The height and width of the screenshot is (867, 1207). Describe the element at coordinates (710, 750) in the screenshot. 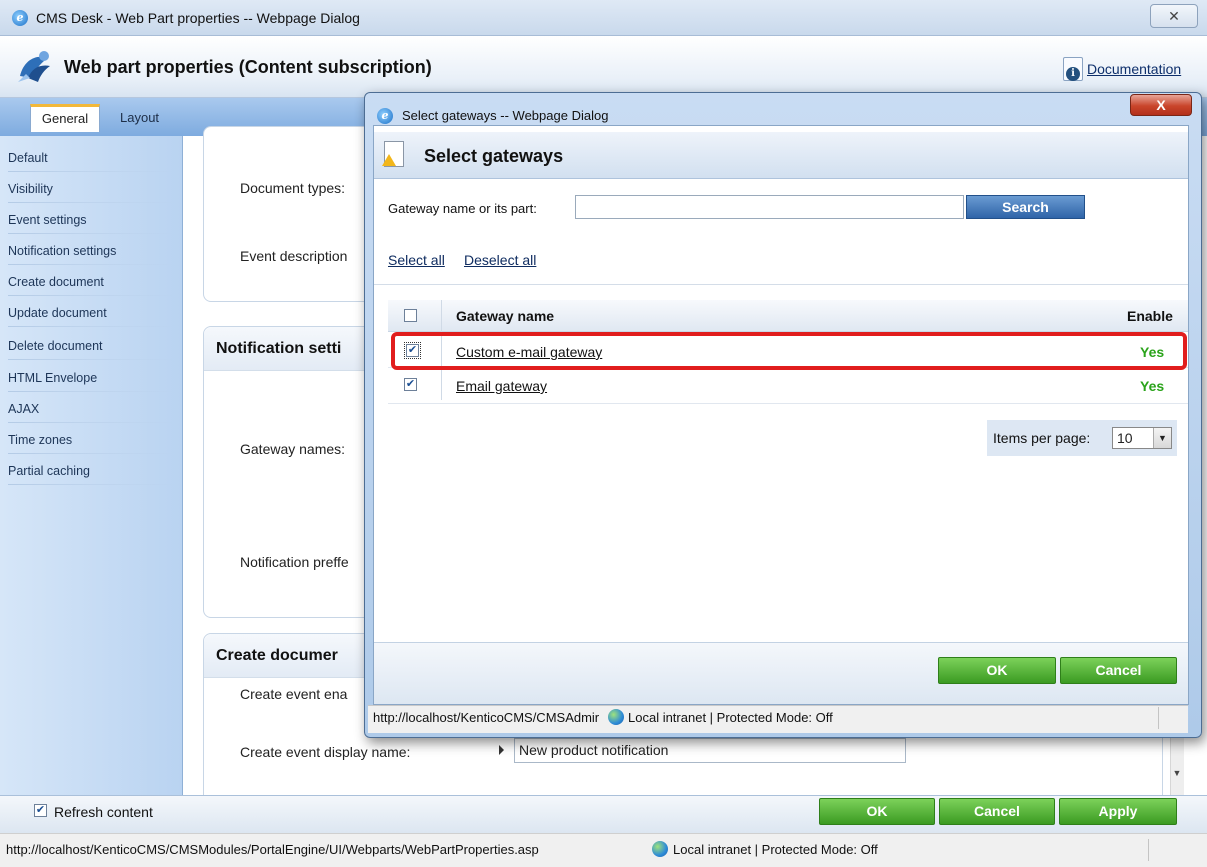

I see `create-event-display-name-input: New product notification` at that location.